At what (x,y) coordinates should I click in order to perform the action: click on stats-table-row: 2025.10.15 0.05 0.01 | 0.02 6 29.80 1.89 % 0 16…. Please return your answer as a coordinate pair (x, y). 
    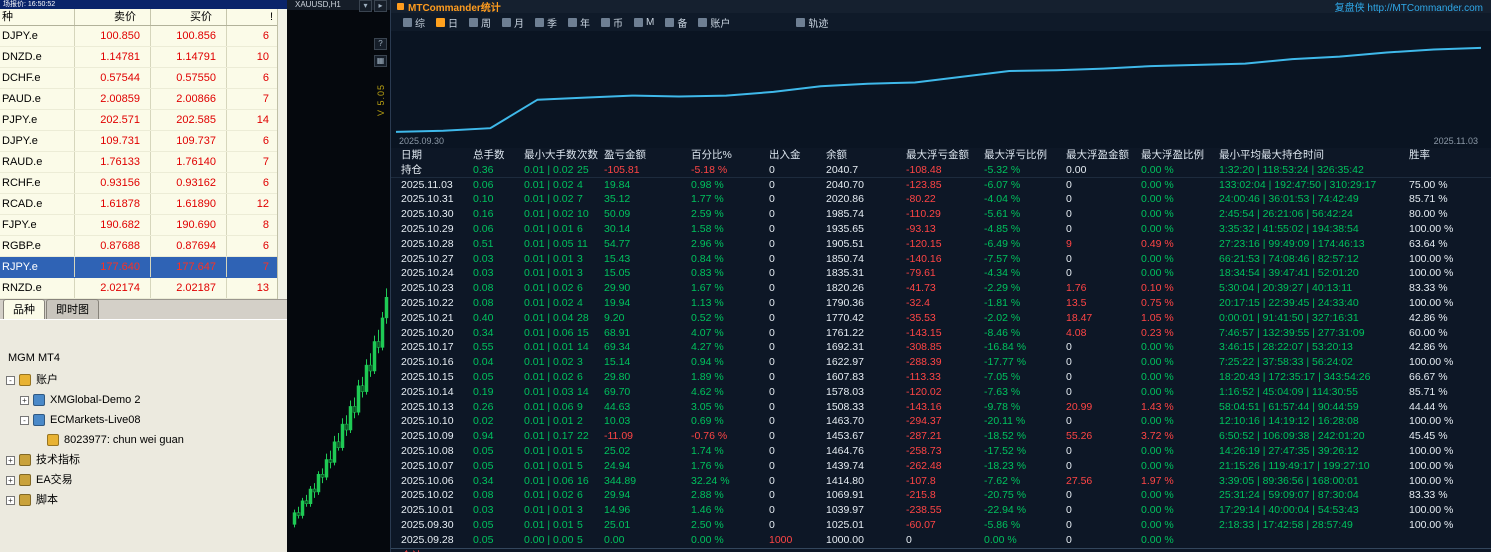
    Looking at the image, I should click on (941, 377).